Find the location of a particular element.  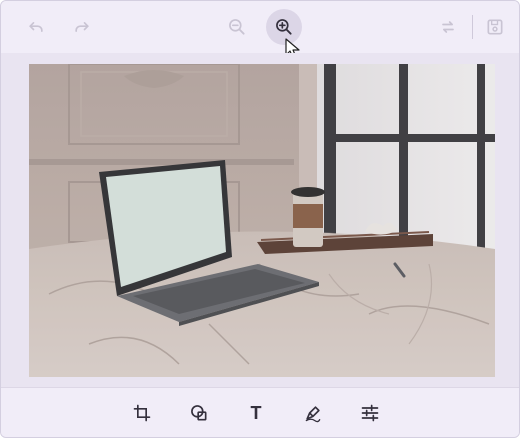

crop-icon is located at coordinates (142, 413).